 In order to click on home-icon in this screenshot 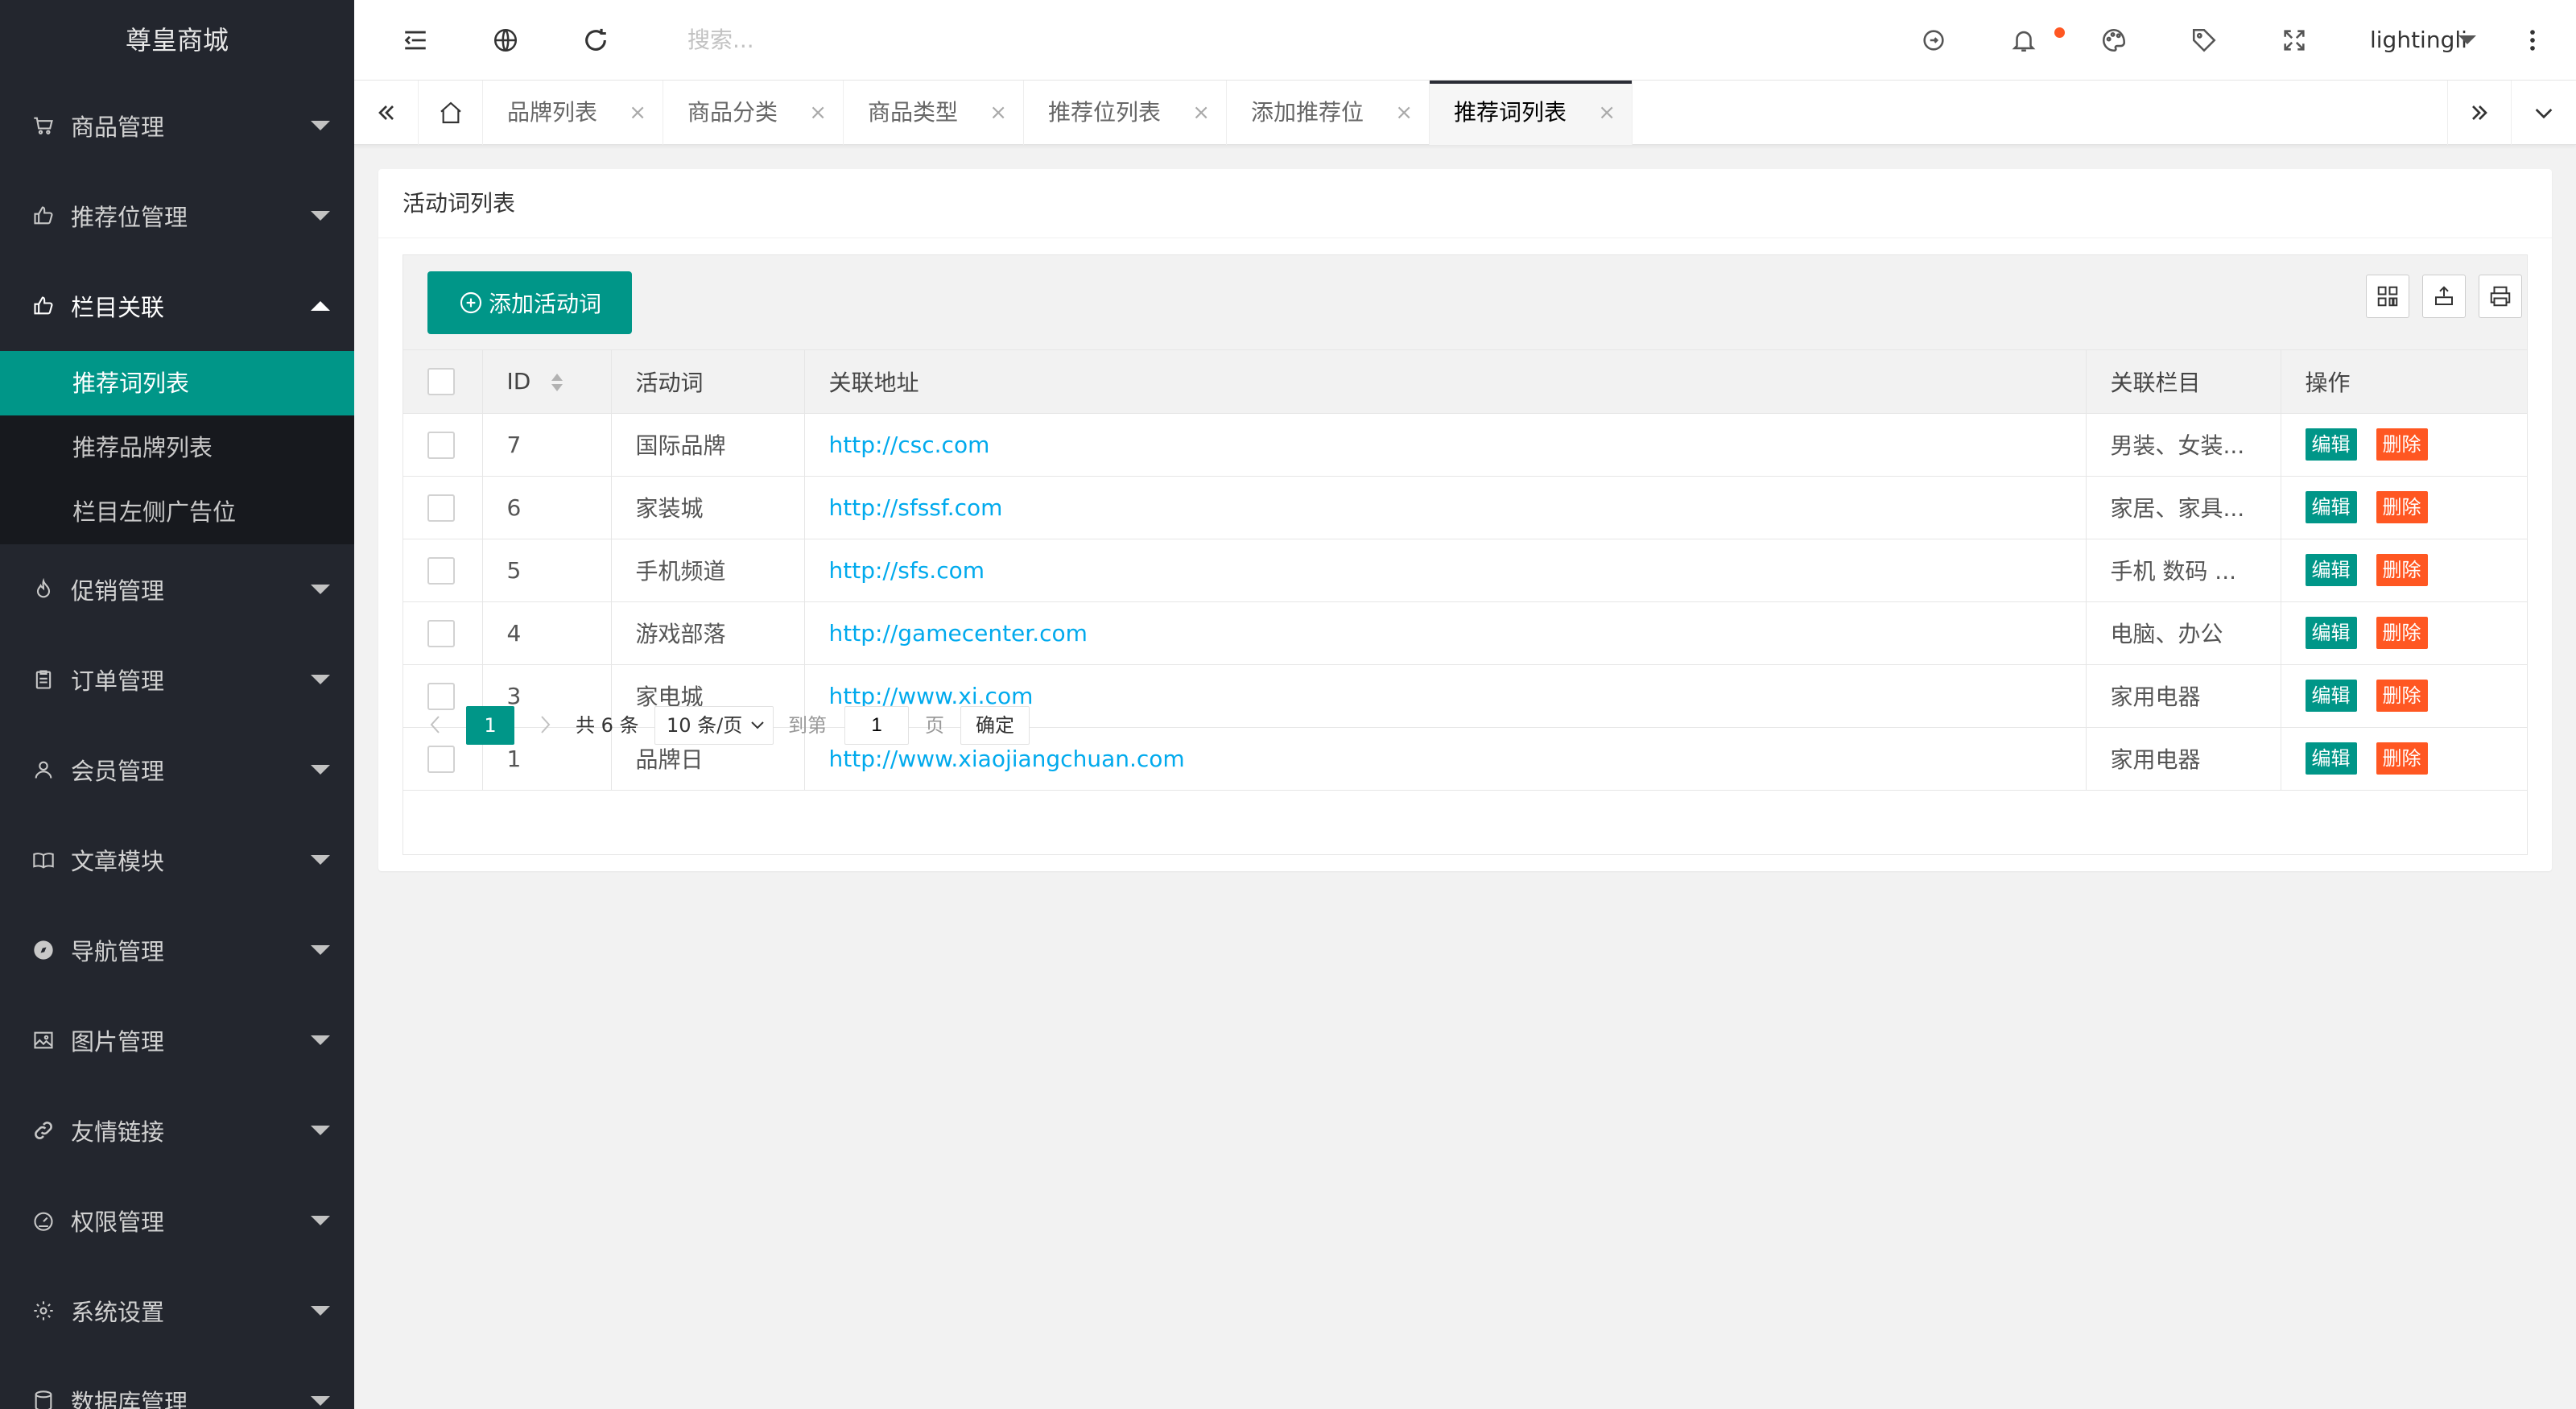, I will do `click(451, 113)`.